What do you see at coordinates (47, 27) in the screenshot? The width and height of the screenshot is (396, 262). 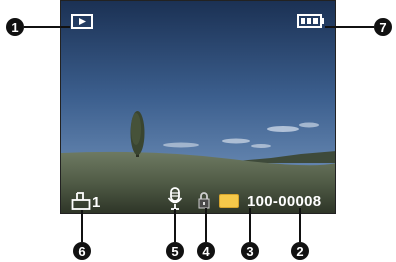 I see `callout-1-leader` at bounding box center [47, 27].